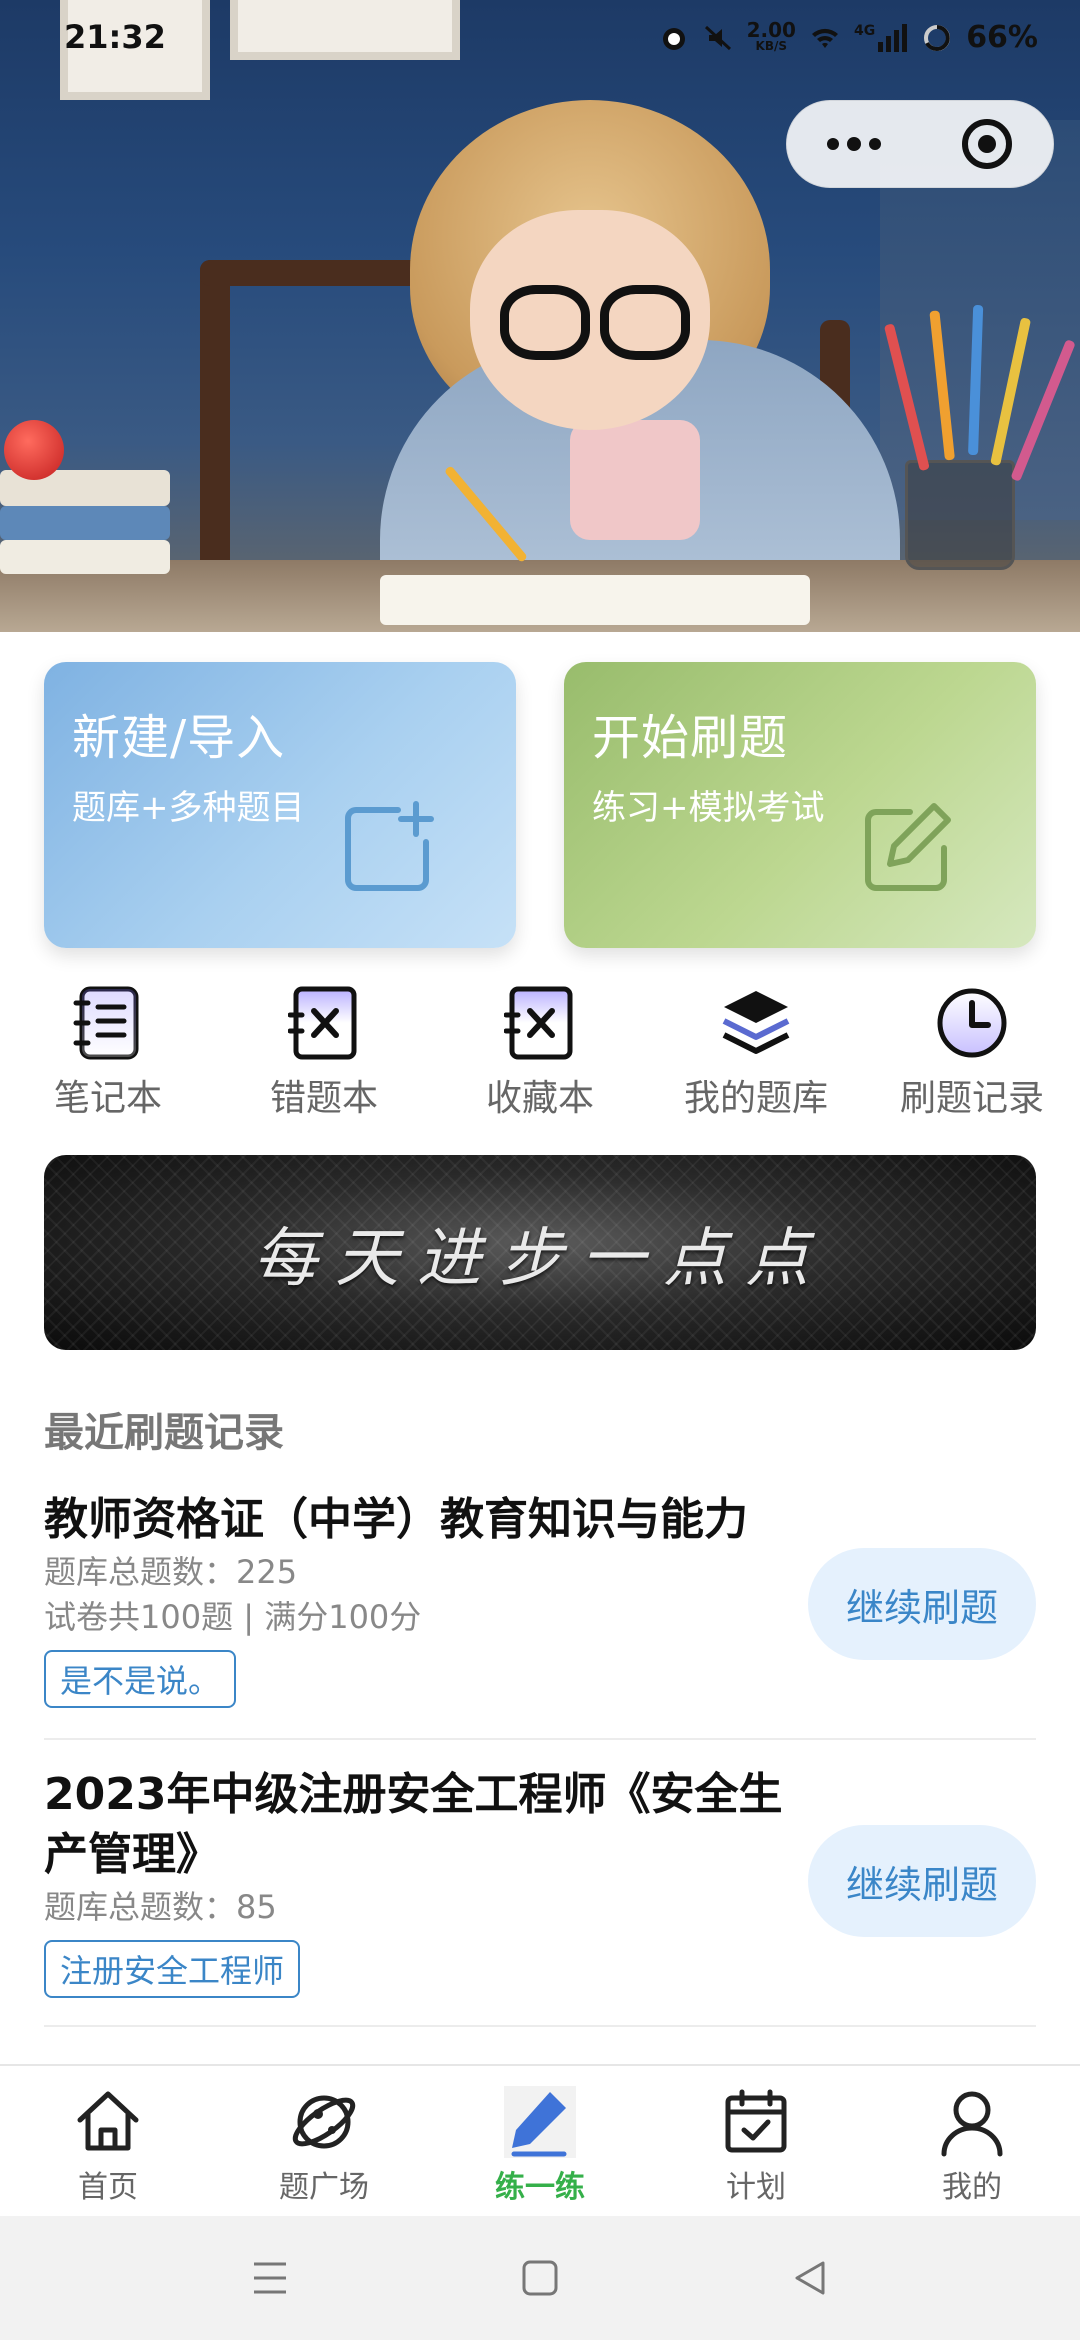 The image size is (1080, 2340). What do you see at coordinates (800, 805) in the screenshot?
I see `start-practice-card: 开始刷题 练习+模拟考试` at bounding box center [800, 805].